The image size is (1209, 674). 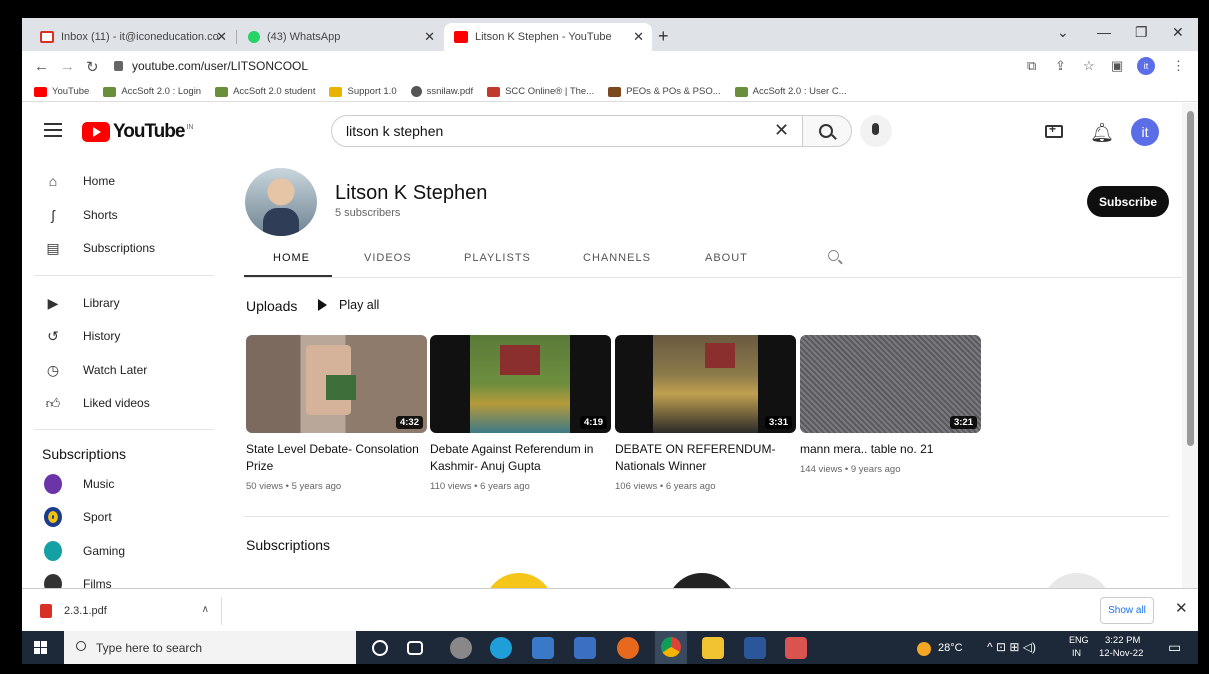 What do you see at coordinates (118, 303) in the screenshot?
I see `sidebar-item-library: ▶︎ Library` at bounding box center [118, 303].